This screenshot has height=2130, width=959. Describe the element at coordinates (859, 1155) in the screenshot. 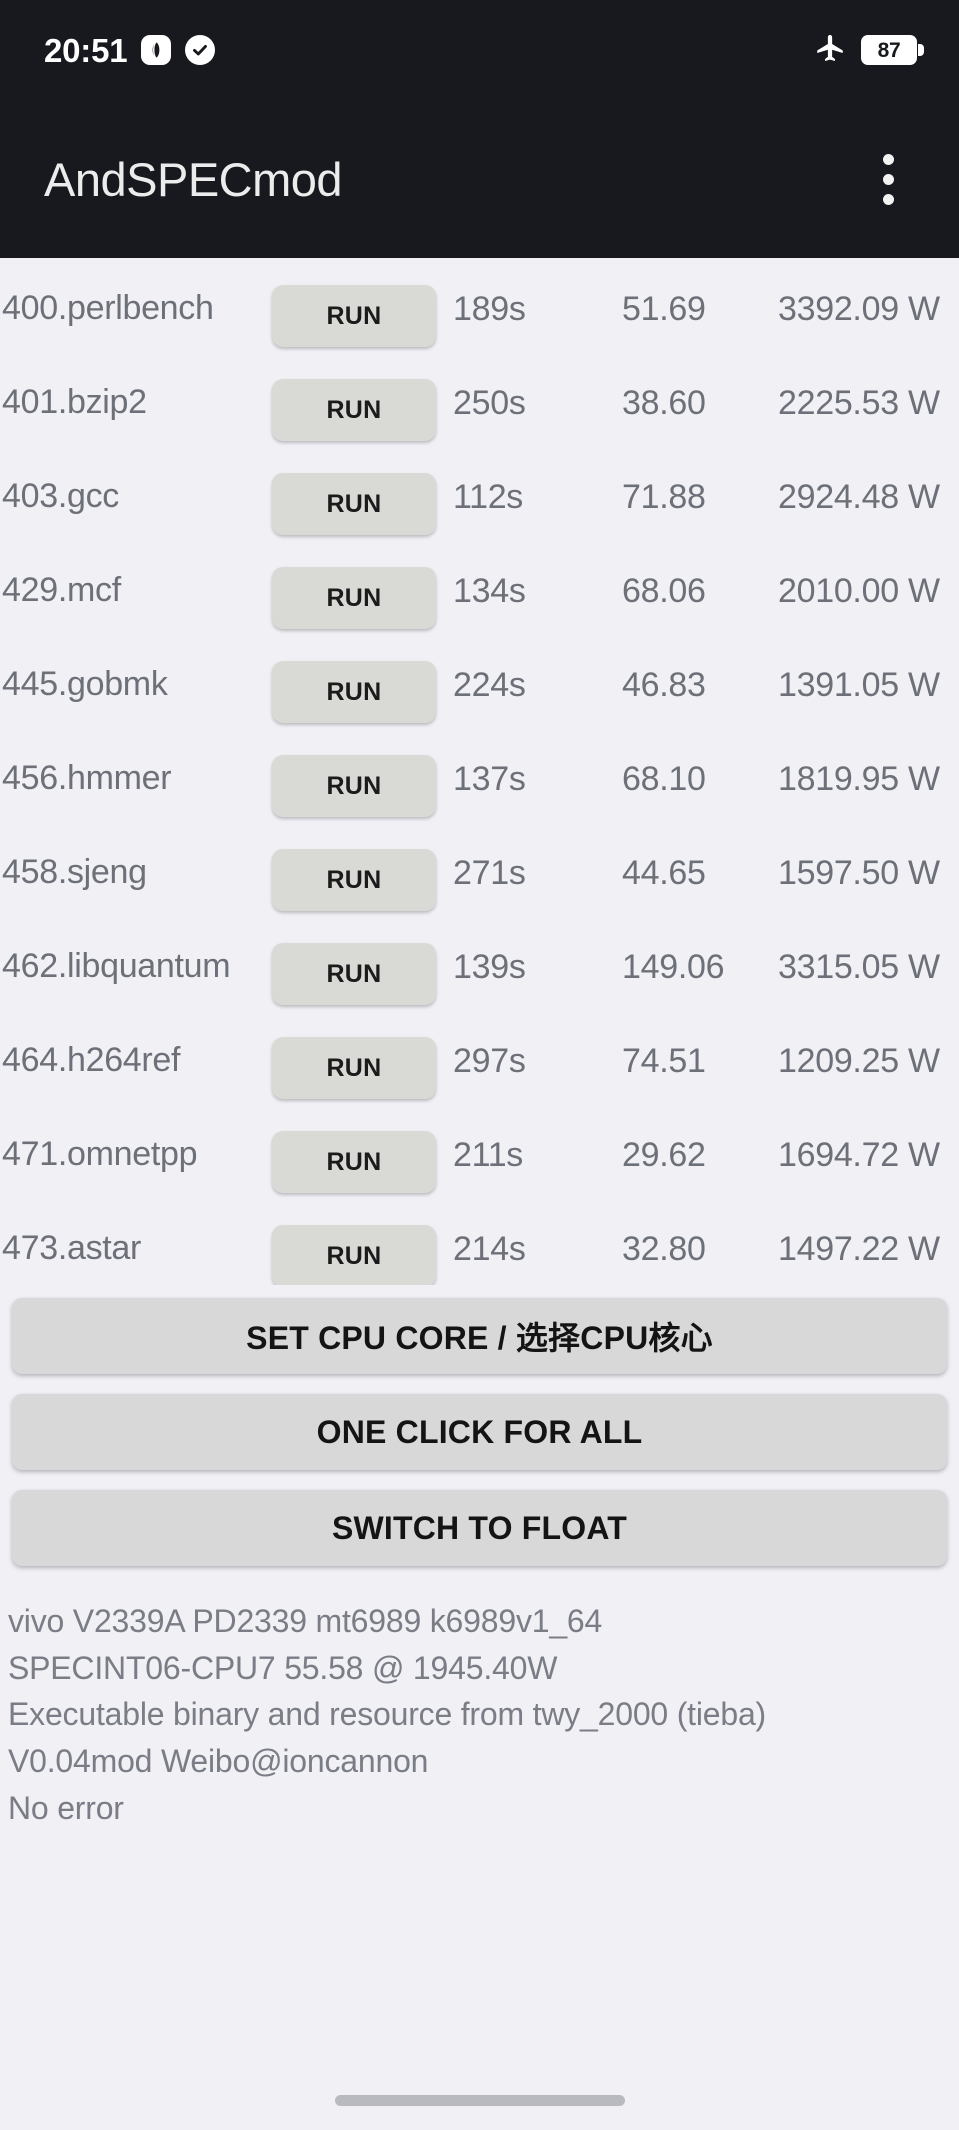

I see `benchmark-power: 1694.72 W` at that location.